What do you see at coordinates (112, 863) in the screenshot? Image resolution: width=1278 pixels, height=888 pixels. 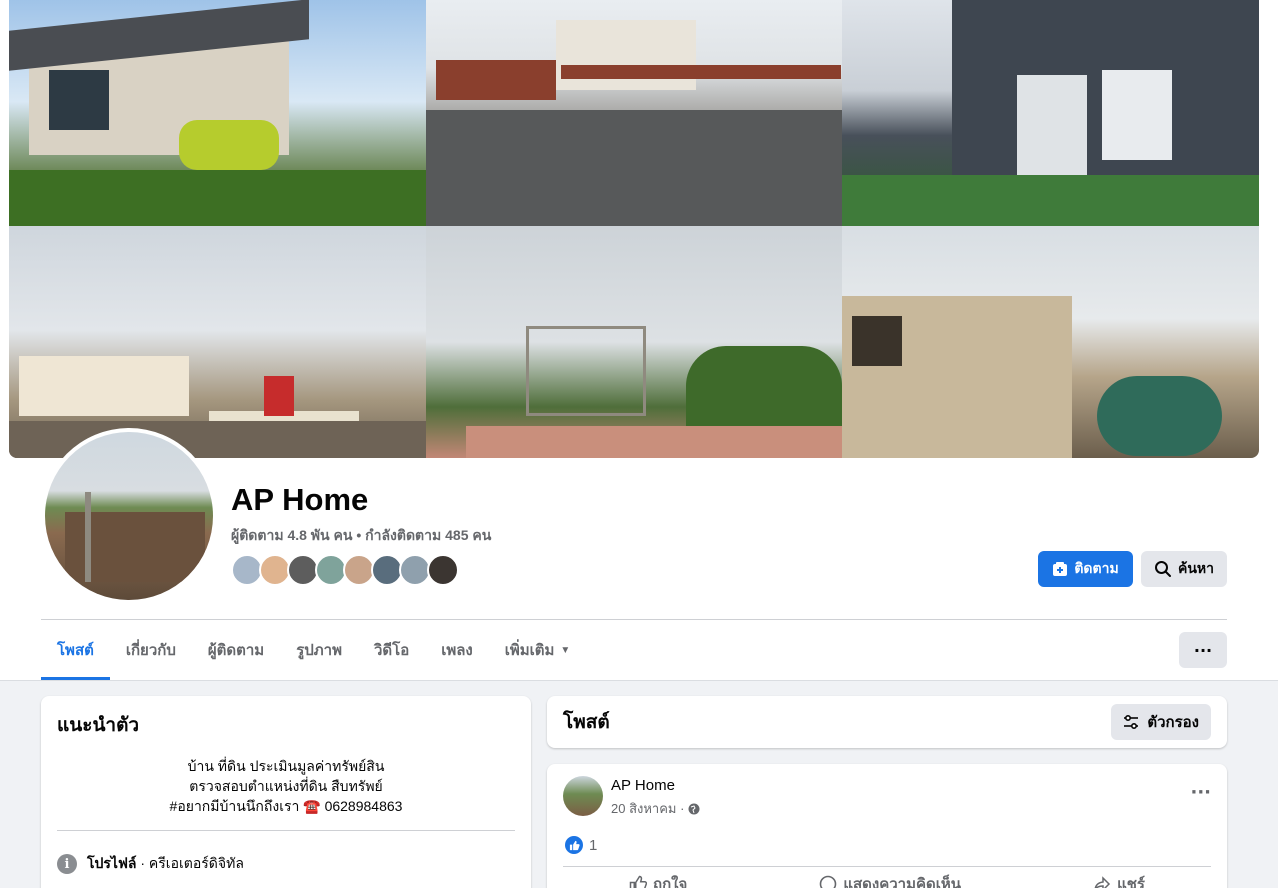 I see `profile-label: โปรไฟล์` at bounding box center [112, 863].